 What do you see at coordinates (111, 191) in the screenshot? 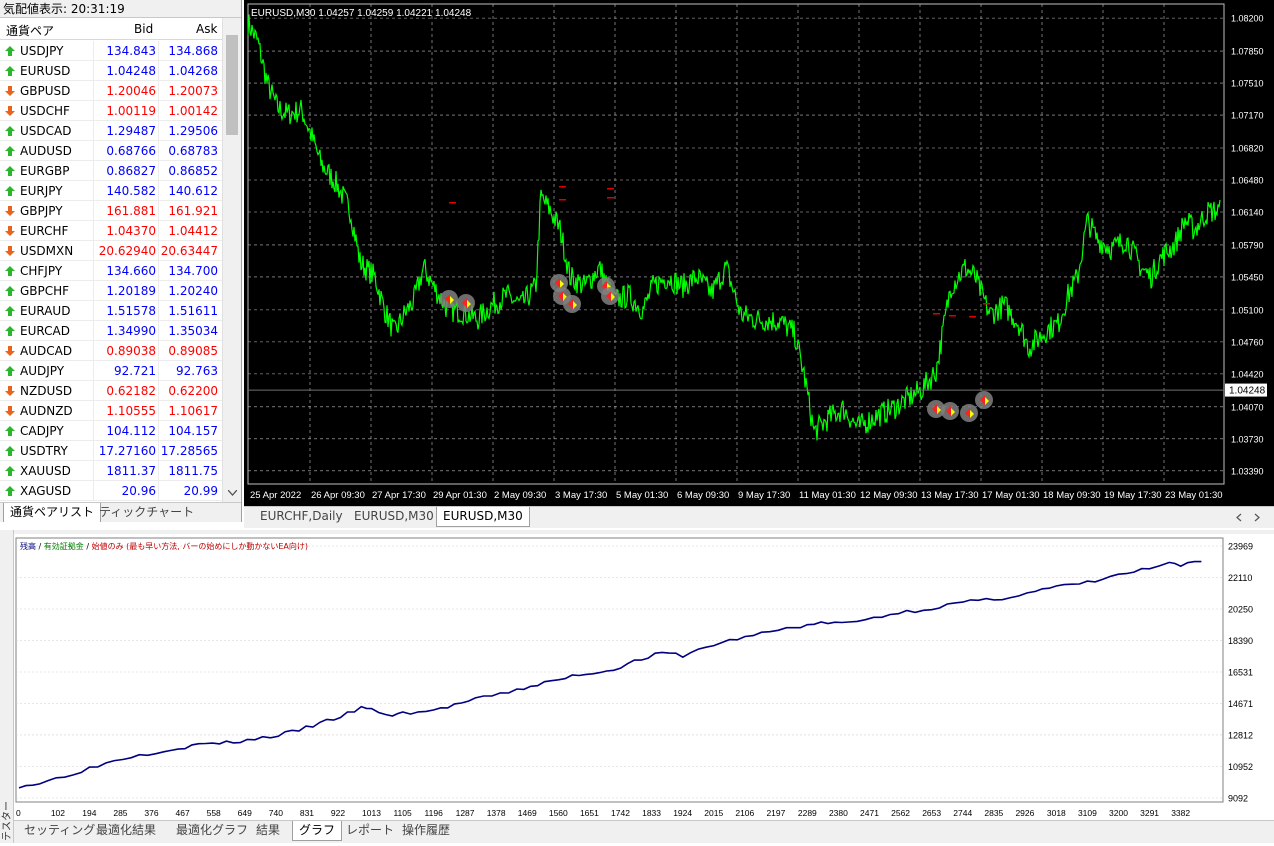
I see `symbol-row: EURJPY 140.582 140.612` at bounding box center [111, 191].